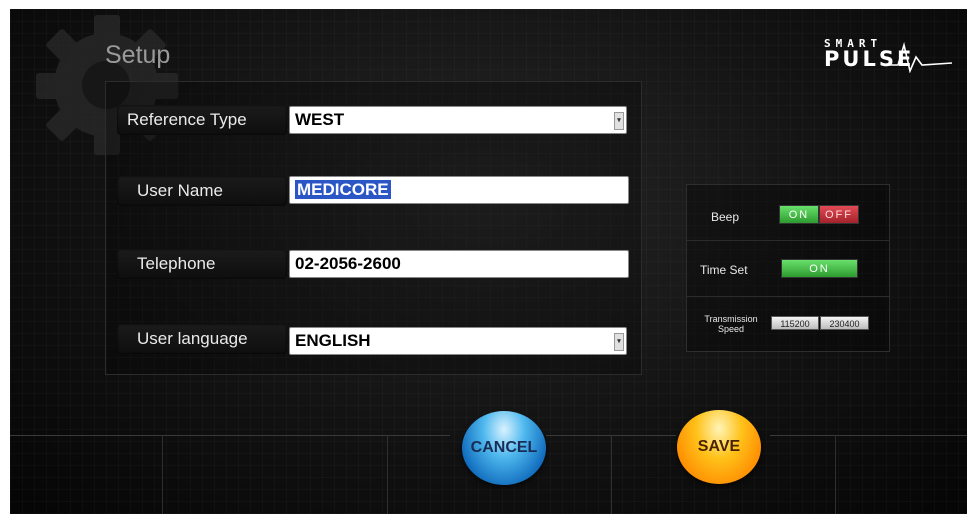  I want to click on heartbeat-icon, so click(920, 57).